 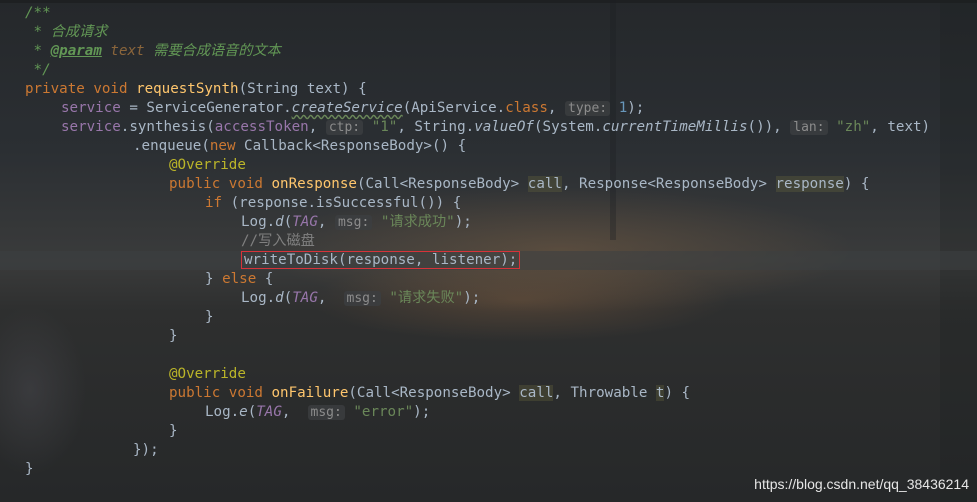 I want to click on code-token: , text), so click(x=900, y=127).